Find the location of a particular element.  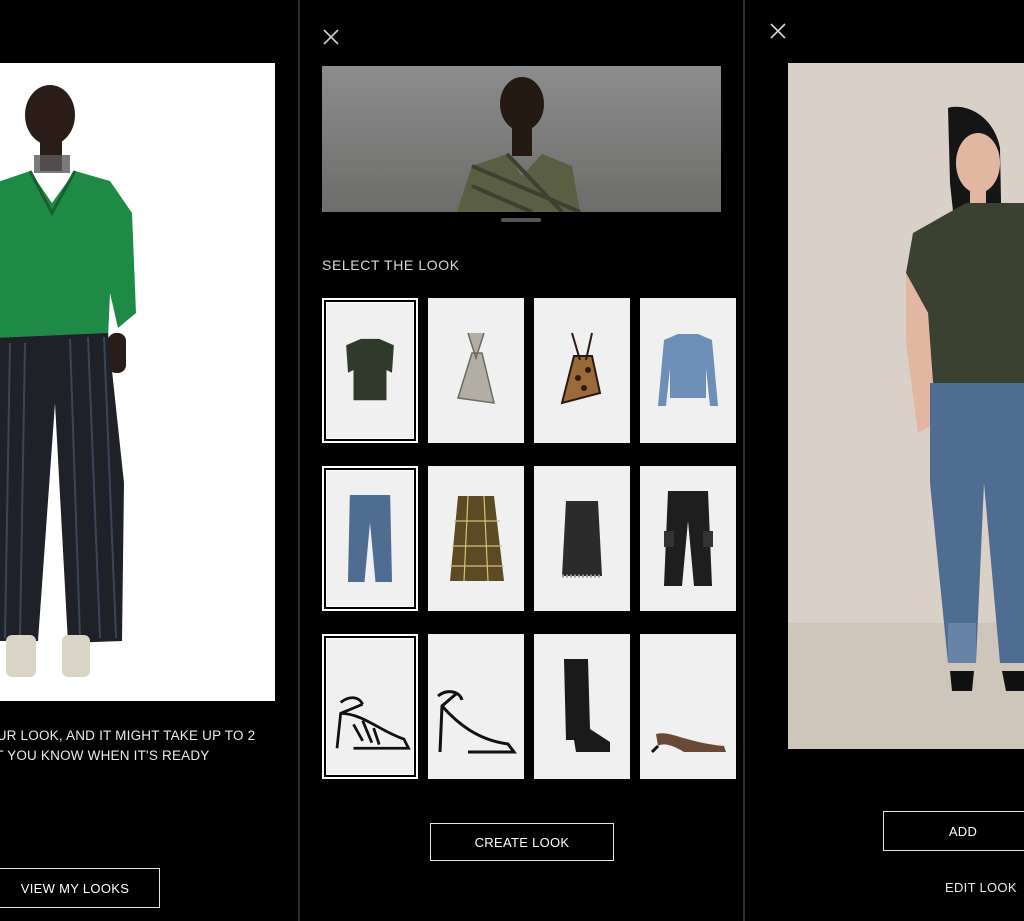

edit-look-link: EDIT LOOK is located at coordinates (981, 887).